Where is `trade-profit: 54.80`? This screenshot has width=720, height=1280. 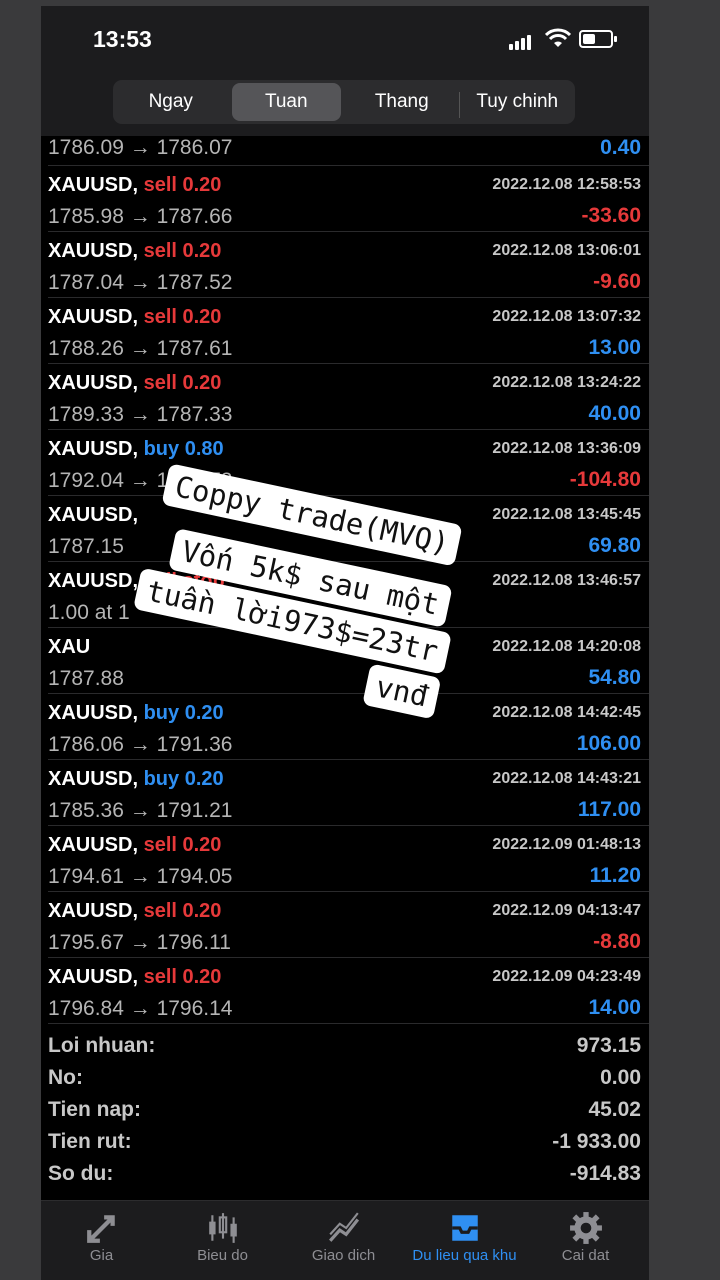
trade-profit: 54.80 is located at coordinates (614, 677).